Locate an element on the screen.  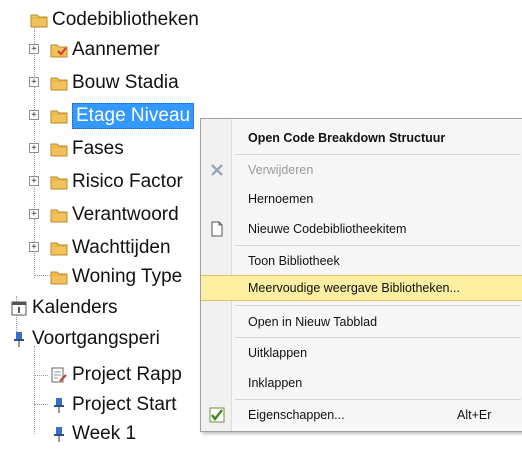
tree-item-fases: Fases is located at coordinates (87, 149).